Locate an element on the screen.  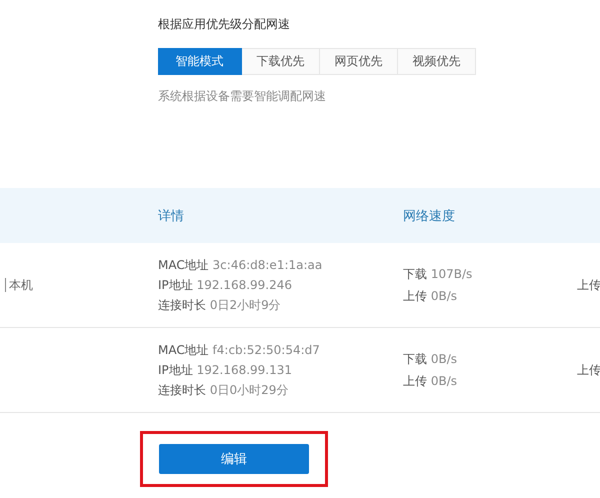
speed-line: 下载 0B/s is located at coordinates (430, 359).